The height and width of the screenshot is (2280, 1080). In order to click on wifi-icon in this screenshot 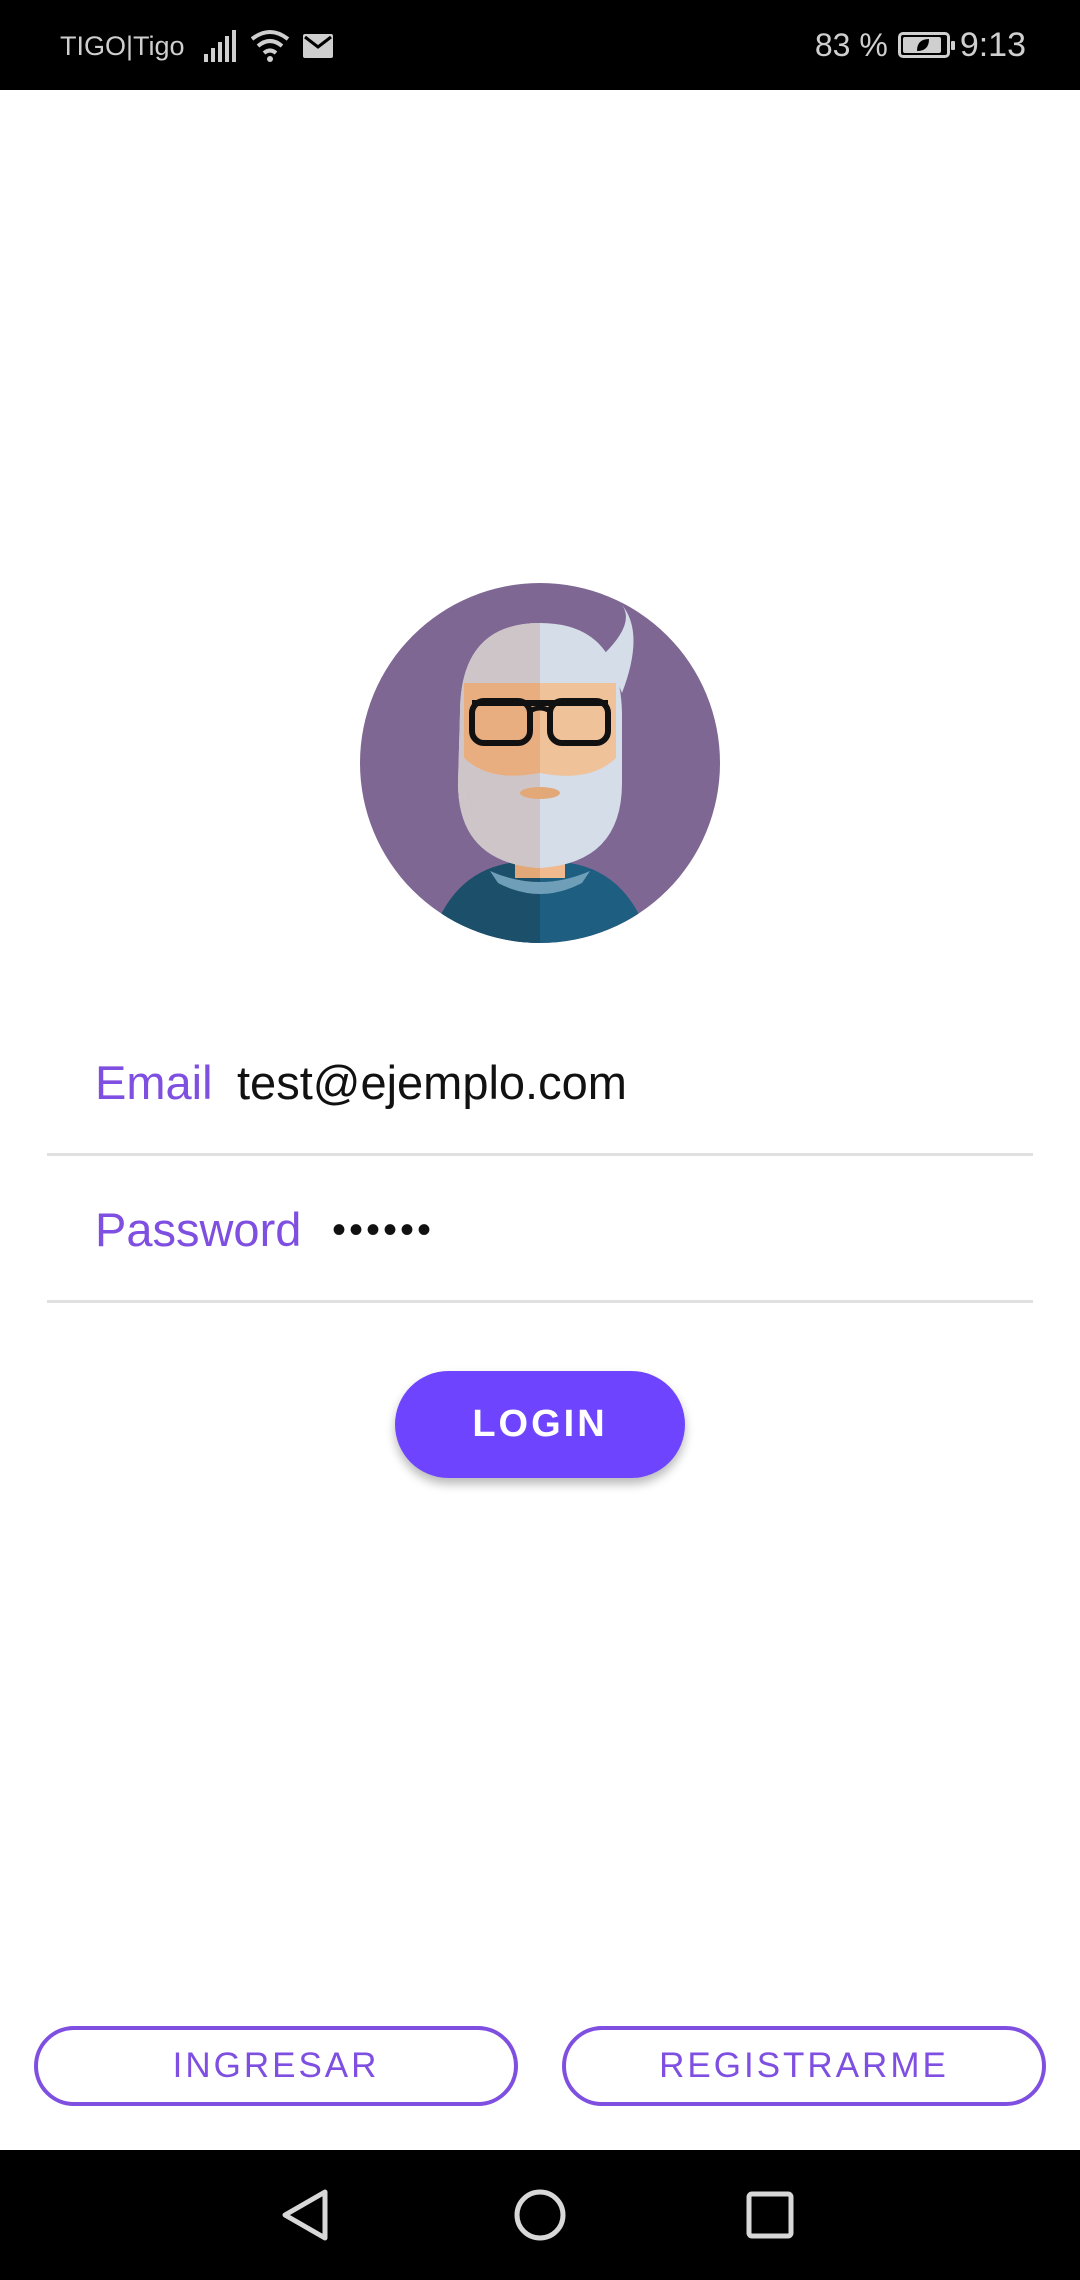, I will do `click(270, 46)`.